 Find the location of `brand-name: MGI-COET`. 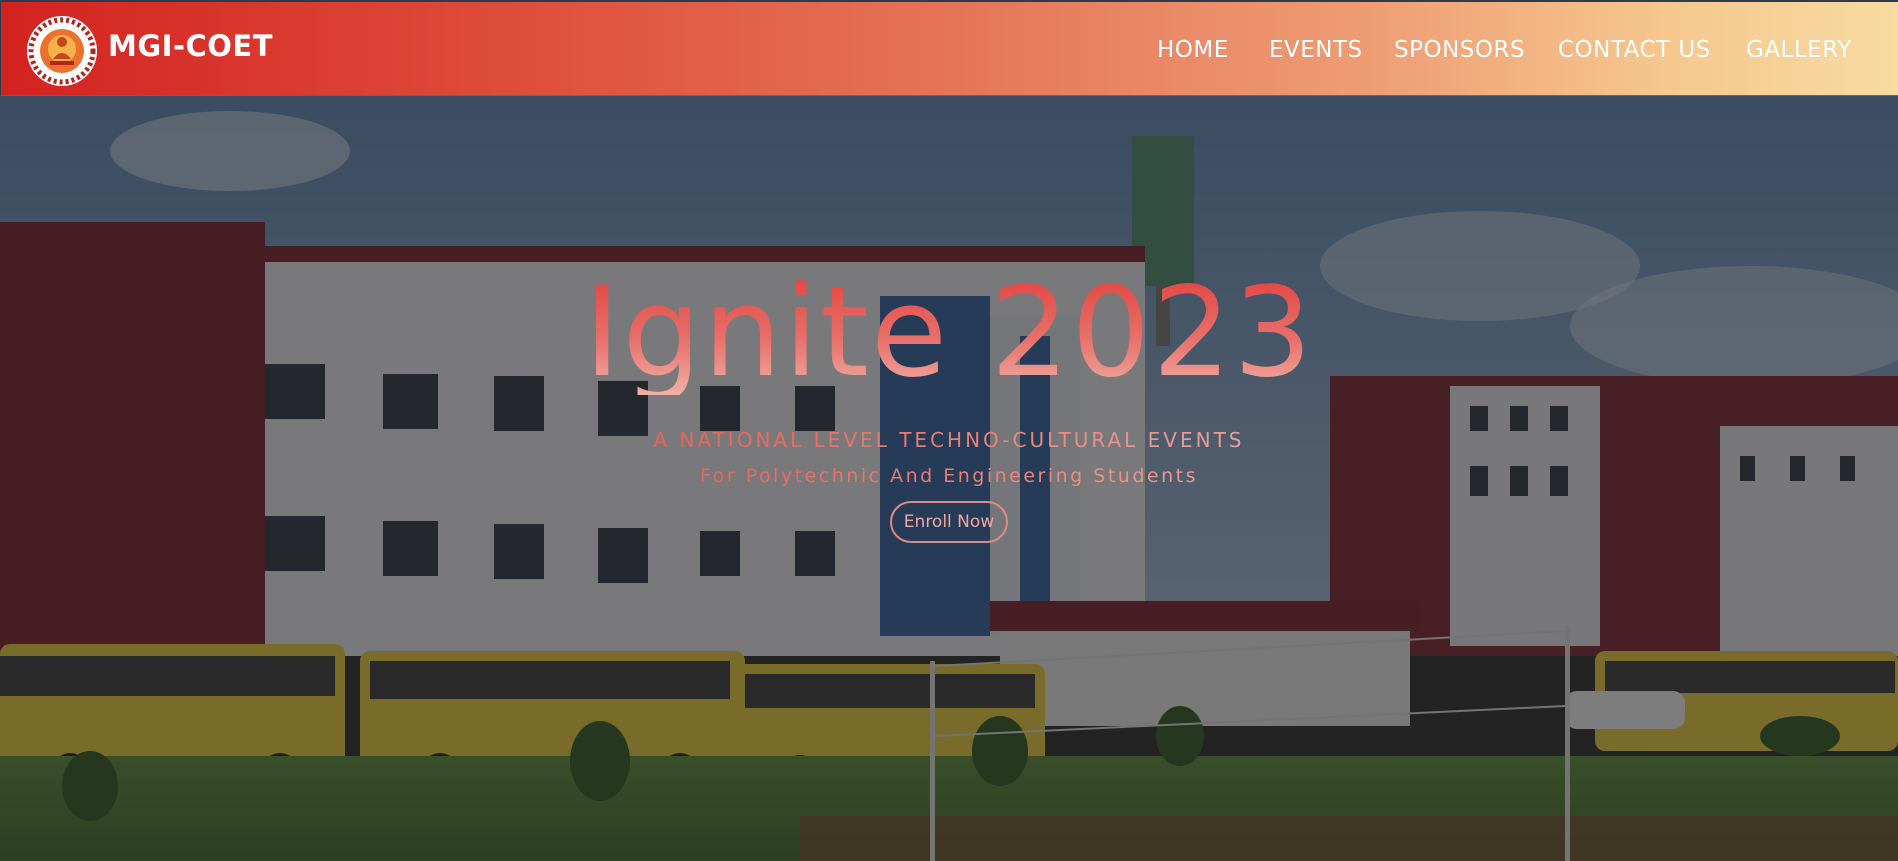

brand-name: MGI-COET is located at coordinates (190, 46).